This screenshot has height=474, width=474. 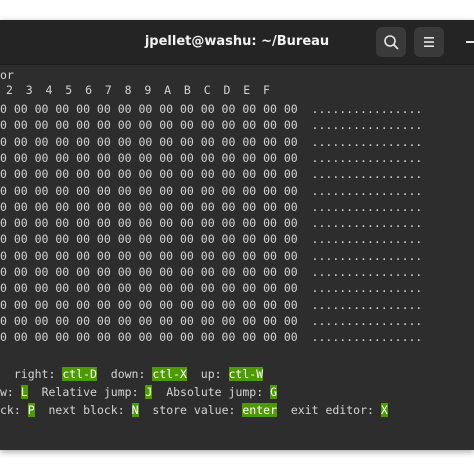 What do you see at coordinates (246, 374) in the screenshot?
I see `key-badge: ctl-W` at bounding box center [246, 374].